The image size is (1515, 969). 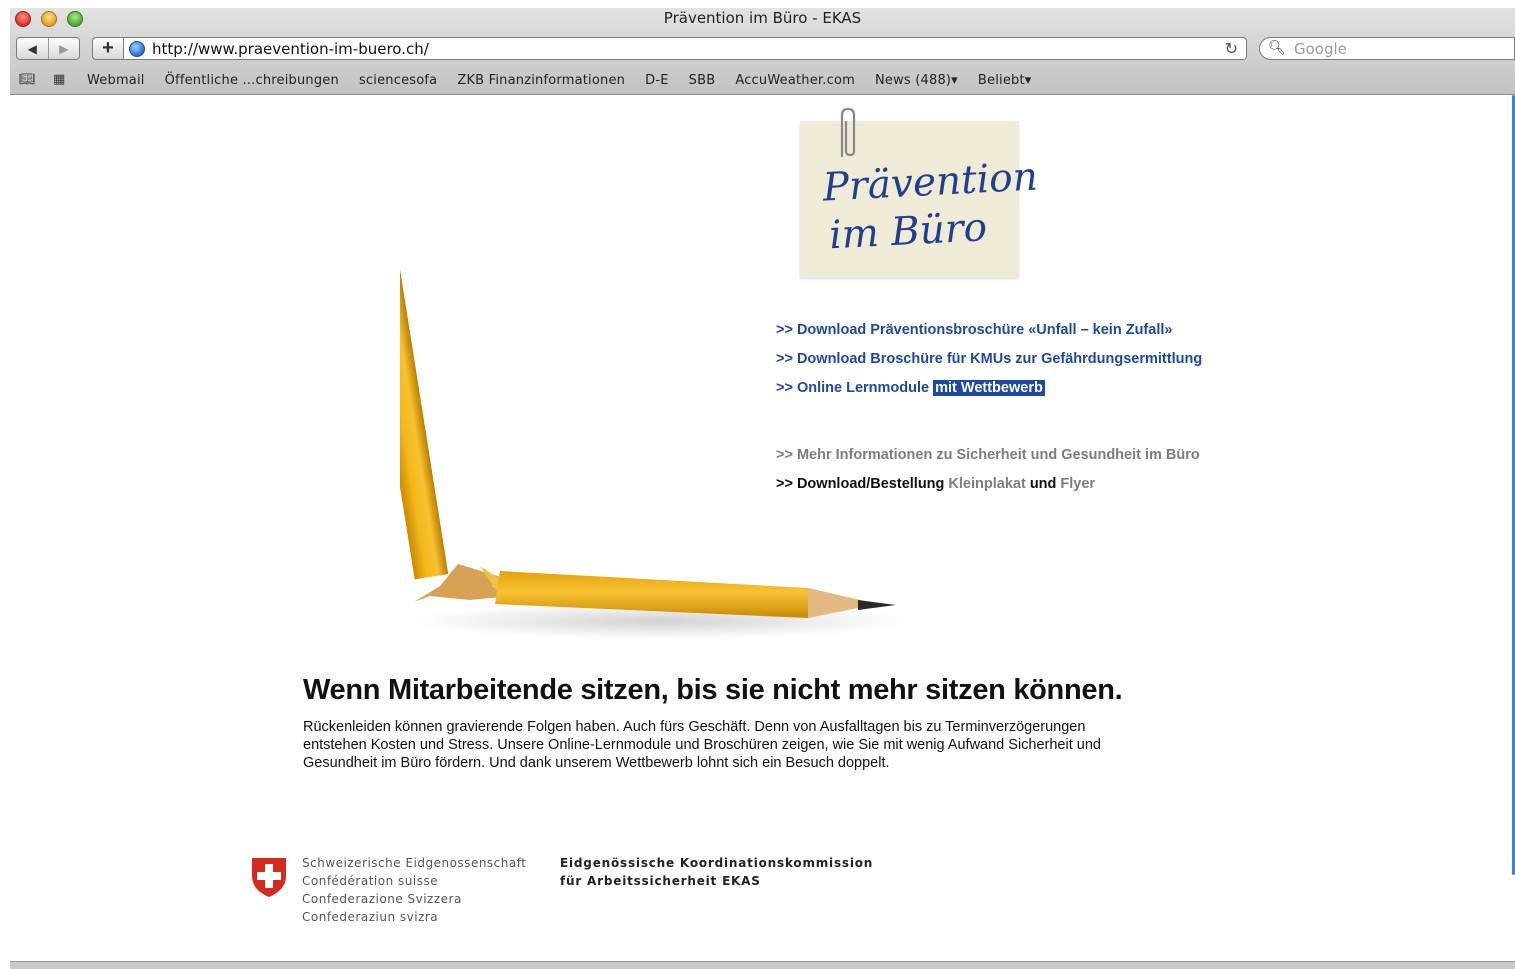 What do you see at coordinates (852, 388) in the screenshot?
I see `link-online-lernmodule: >> Online Lernmodule` at bounding box center [852, 388].